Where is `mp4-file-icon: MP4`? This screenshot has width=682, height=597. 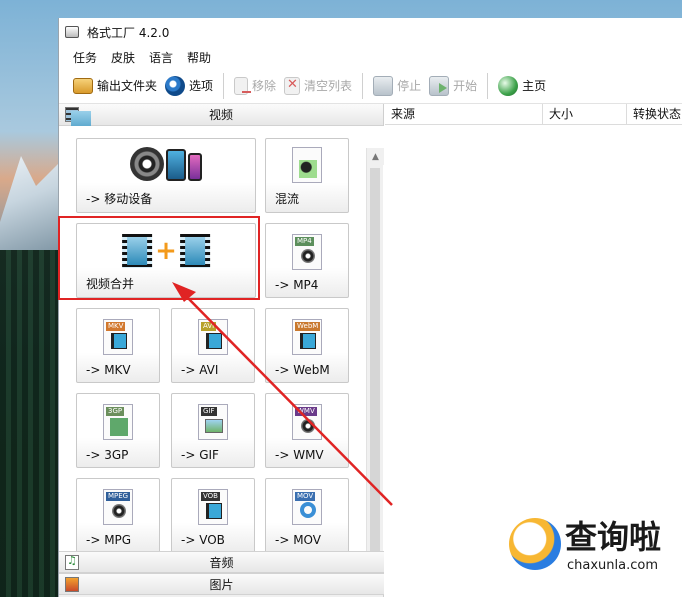 mp4-file-icon: MP4 is located at coordinates (307, 252).